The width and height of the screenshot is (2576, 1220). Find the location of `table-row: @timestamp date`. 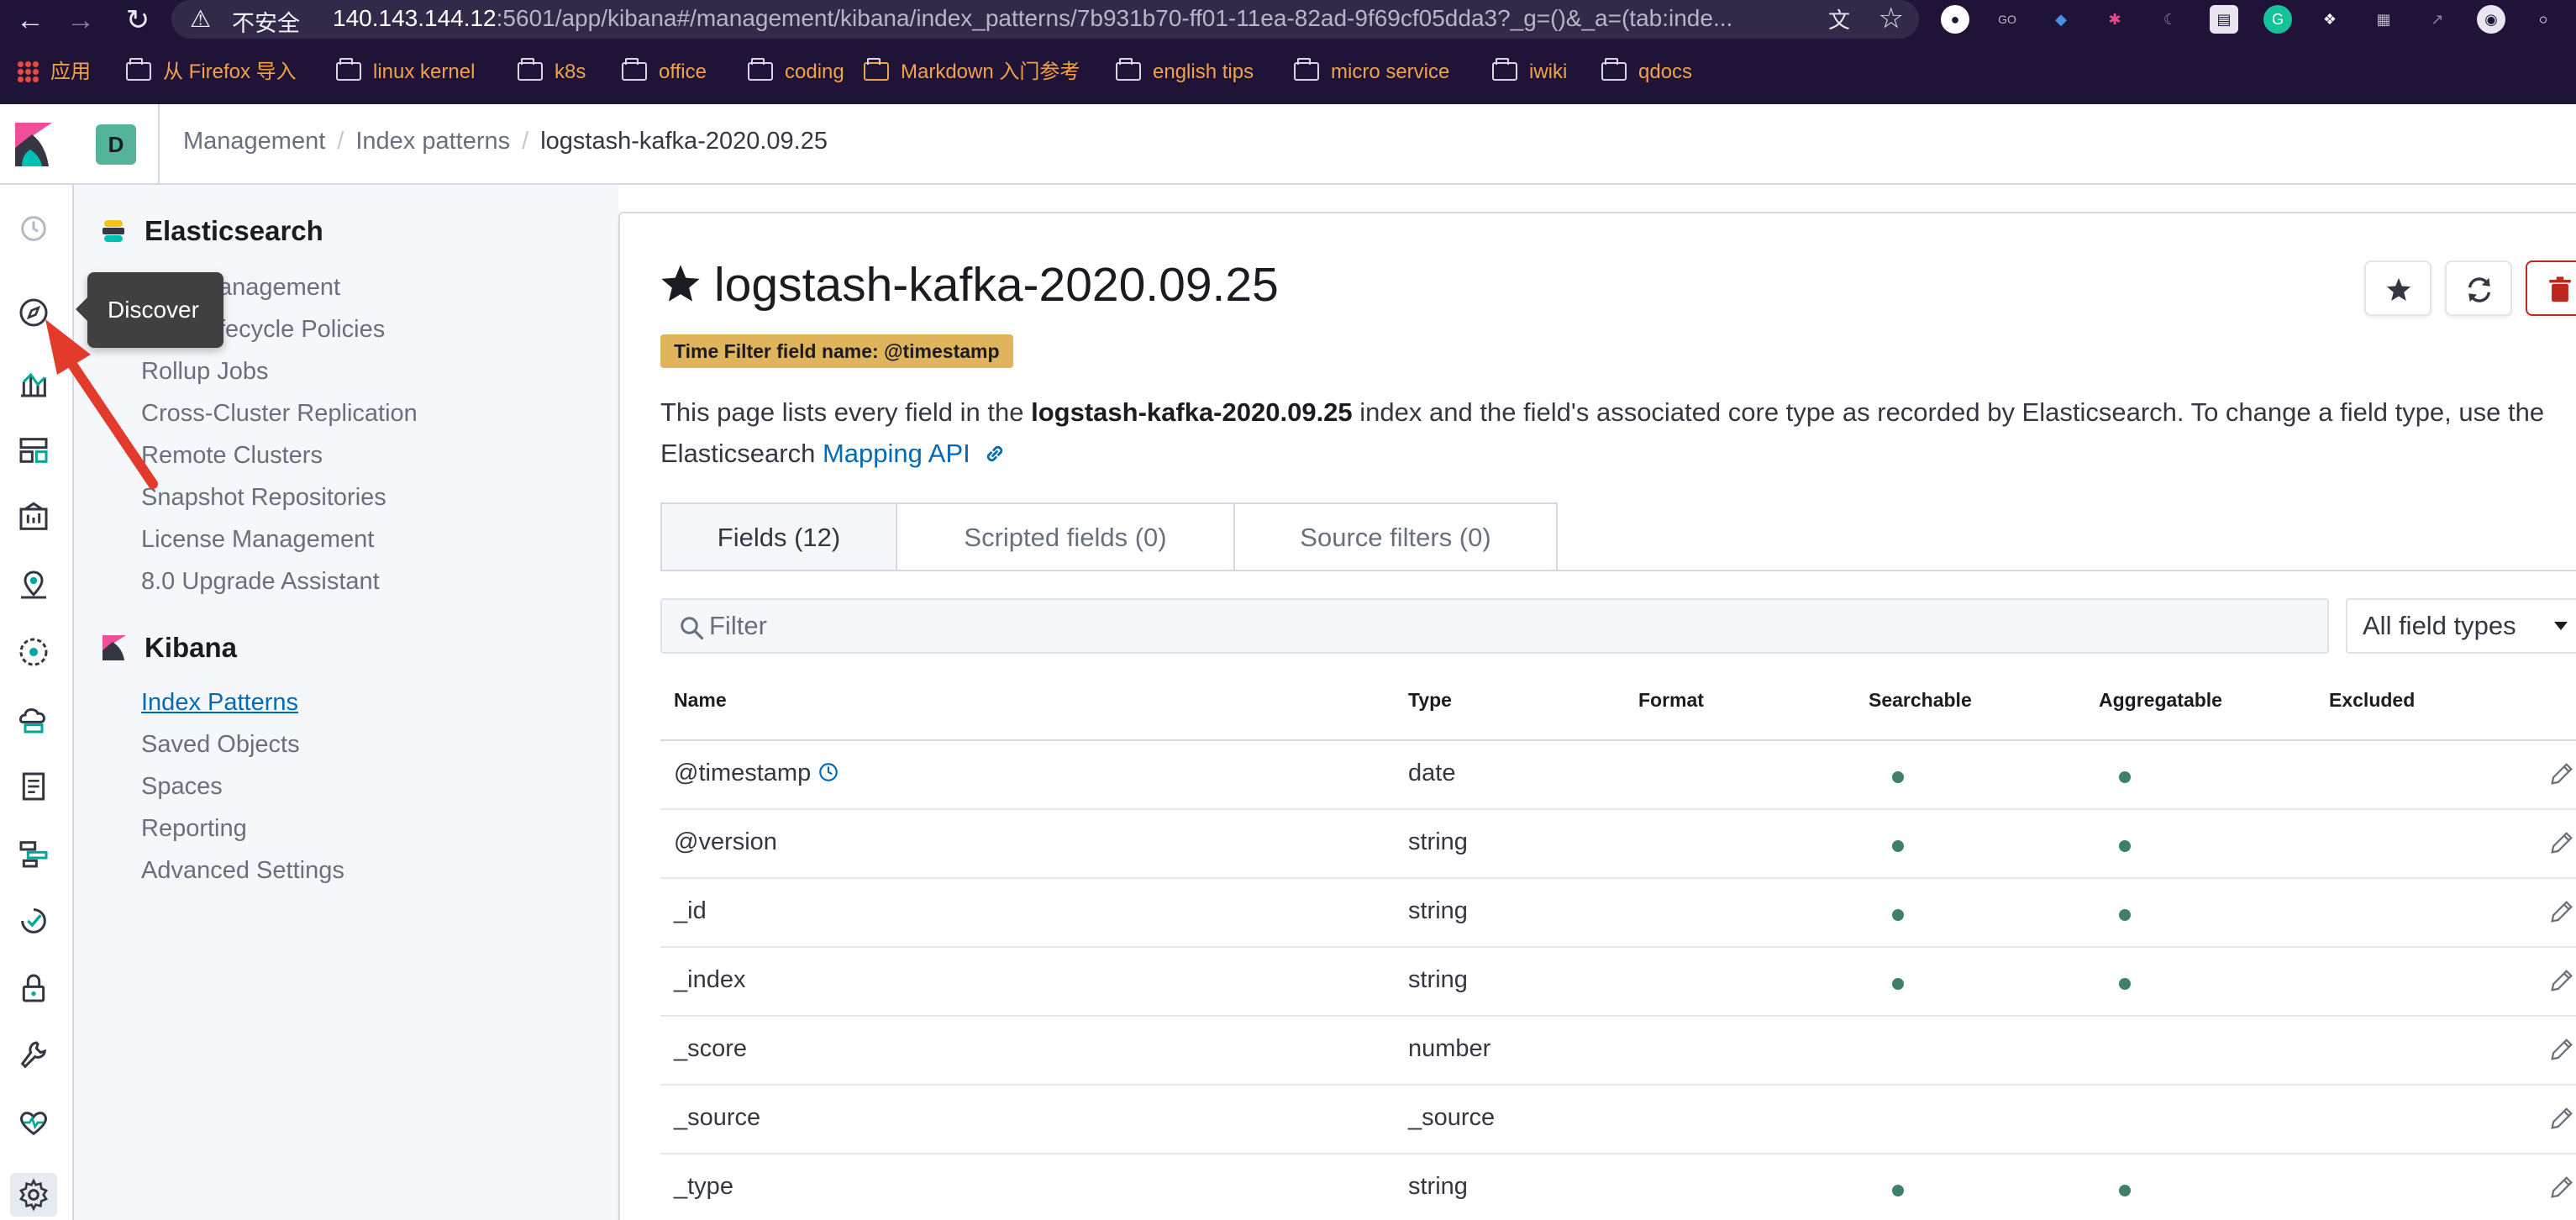

table-row: @timestamp date is located at coordinates (1618, 776).